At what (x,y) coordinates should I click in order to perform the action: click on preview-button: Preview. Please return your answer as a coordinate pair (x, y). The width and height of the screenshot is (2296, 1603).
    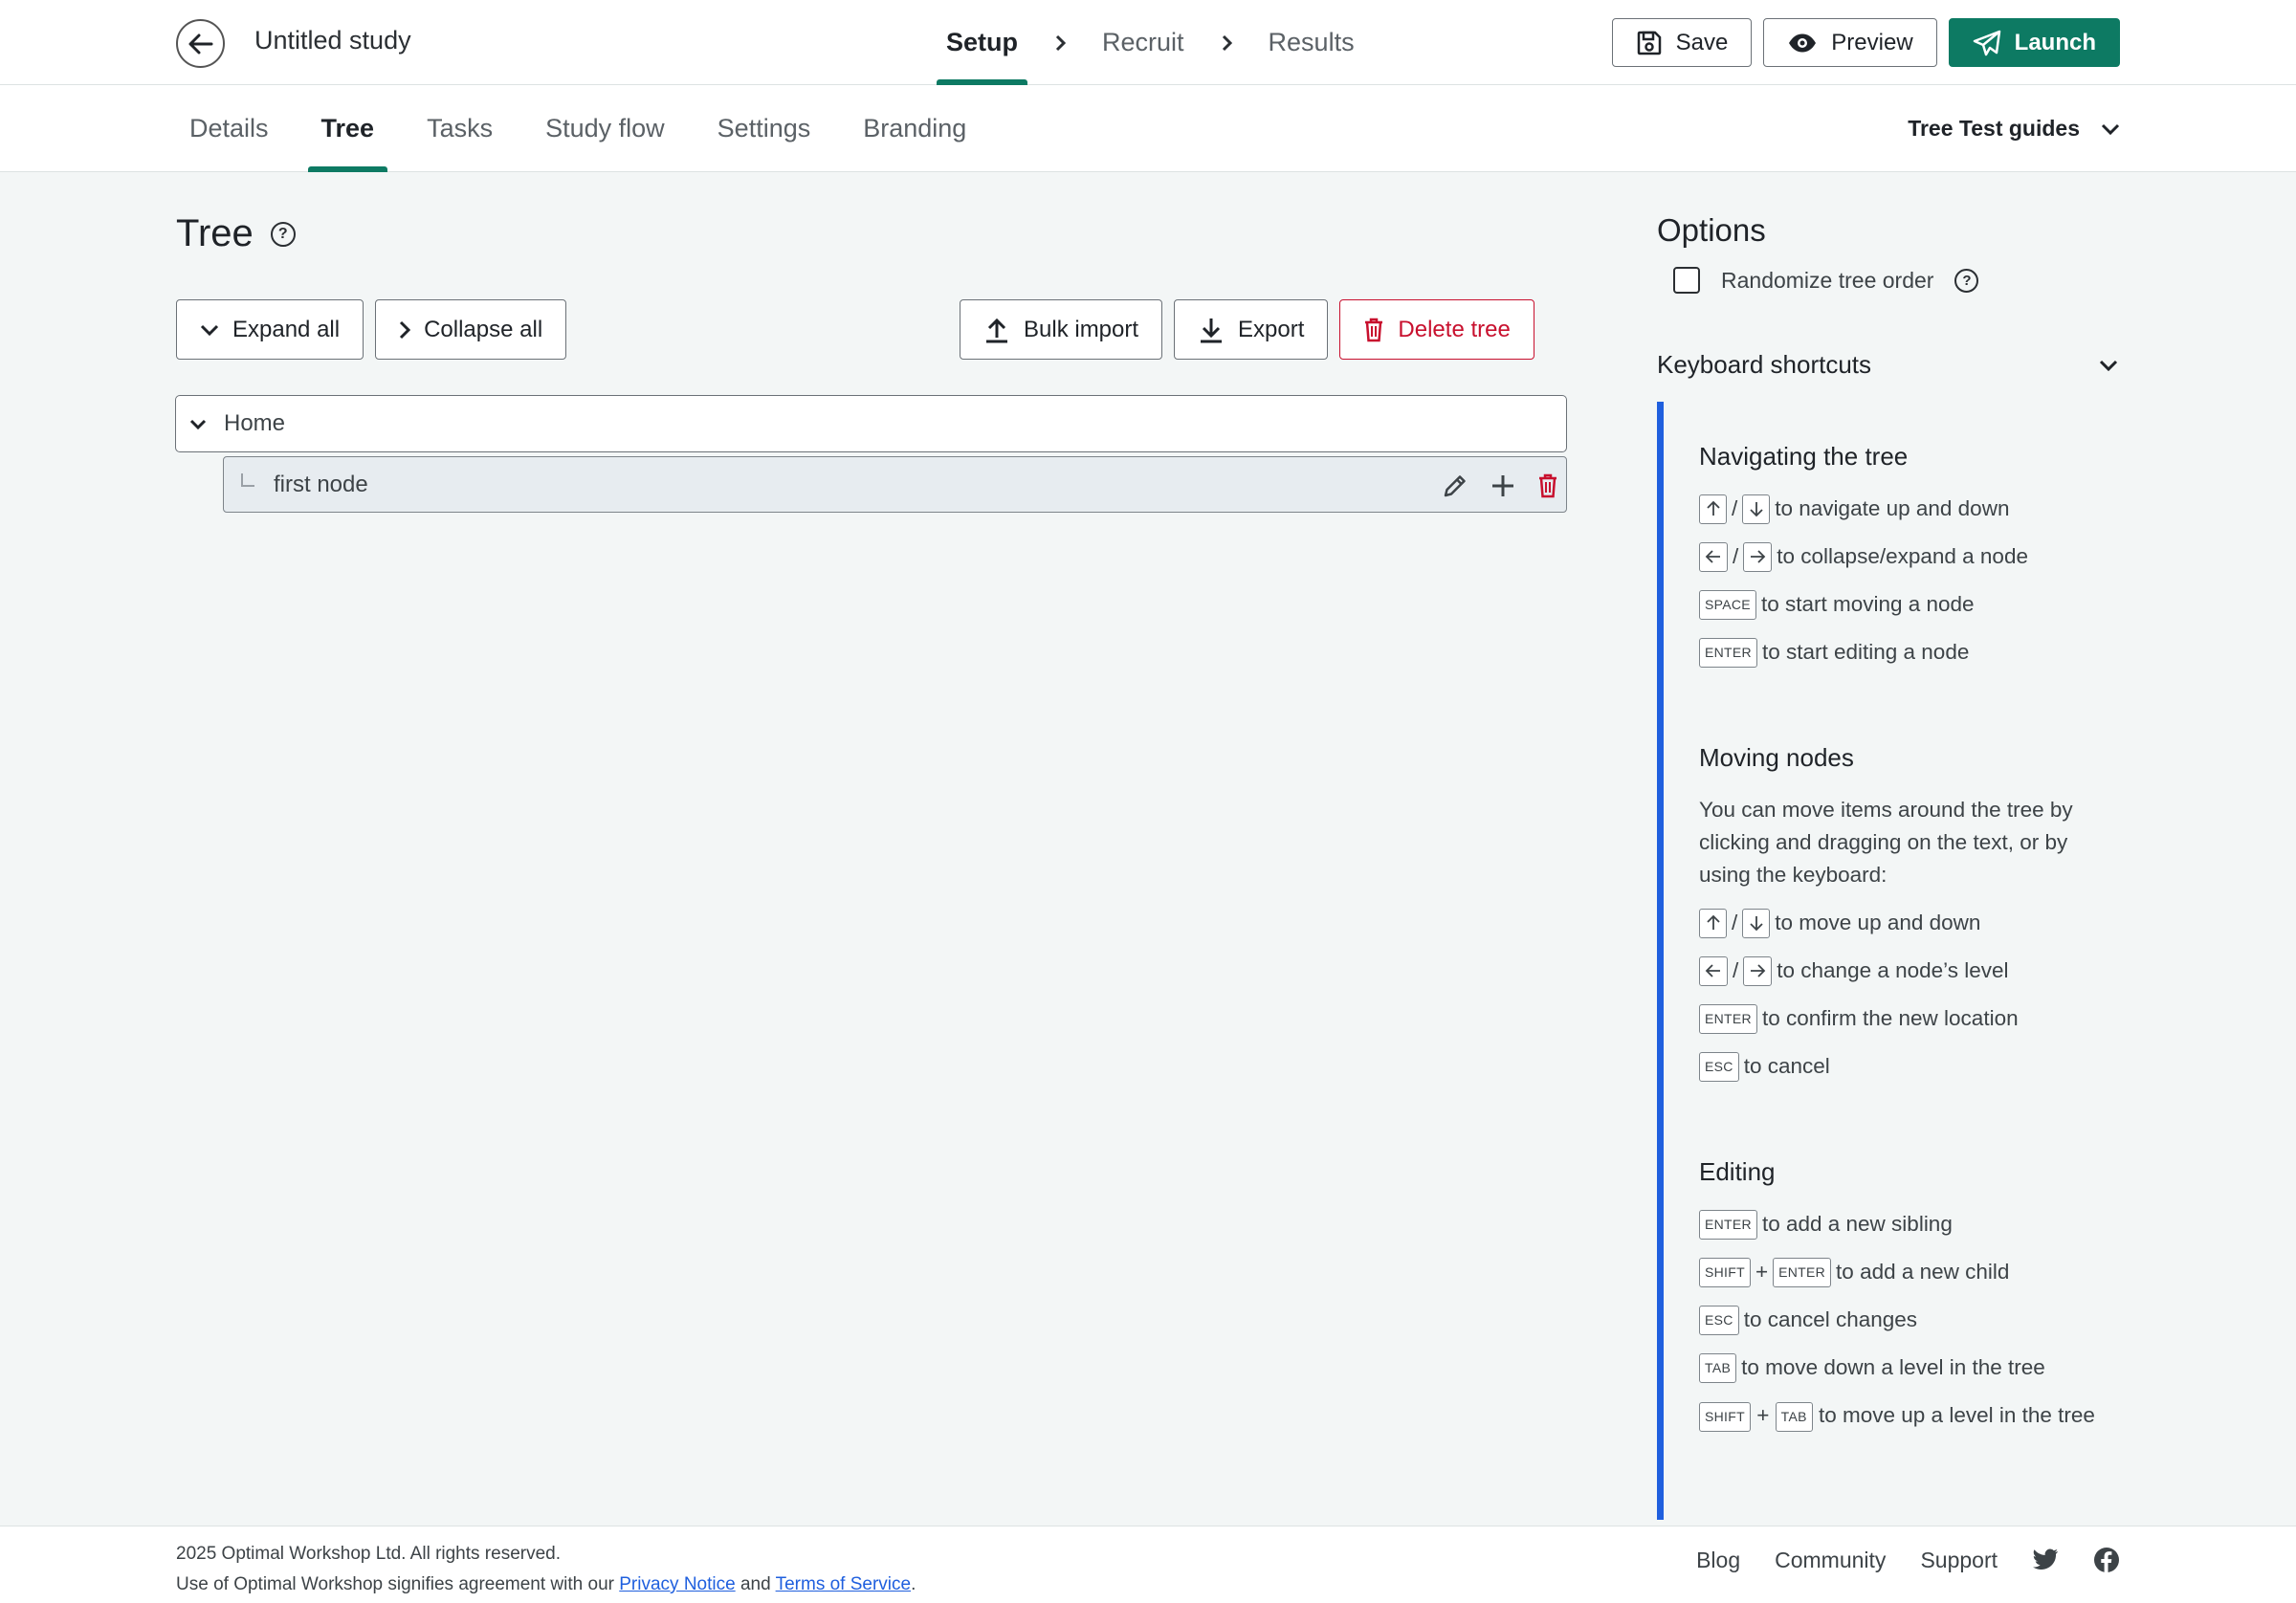
    Looking at the image, I should click on (1850, 42).